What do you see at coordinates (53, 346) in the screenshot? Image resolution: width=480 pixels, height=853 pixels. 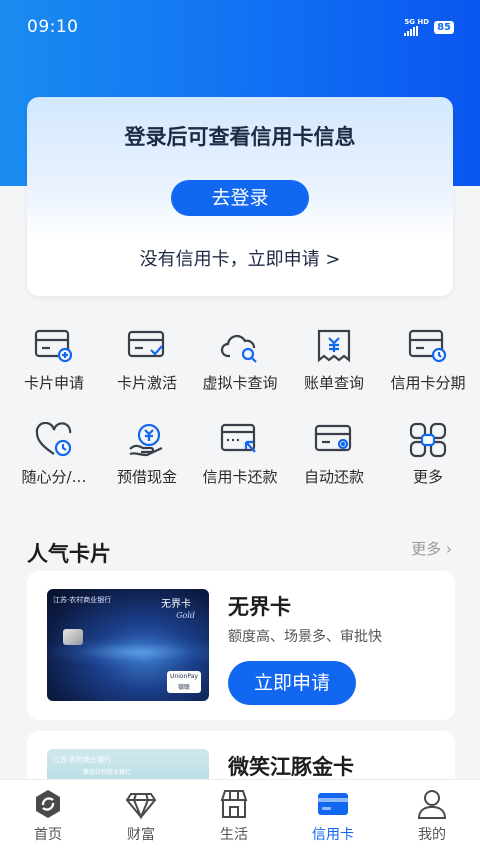 I see `card-apply-icon` at bounding box center [53, 346].